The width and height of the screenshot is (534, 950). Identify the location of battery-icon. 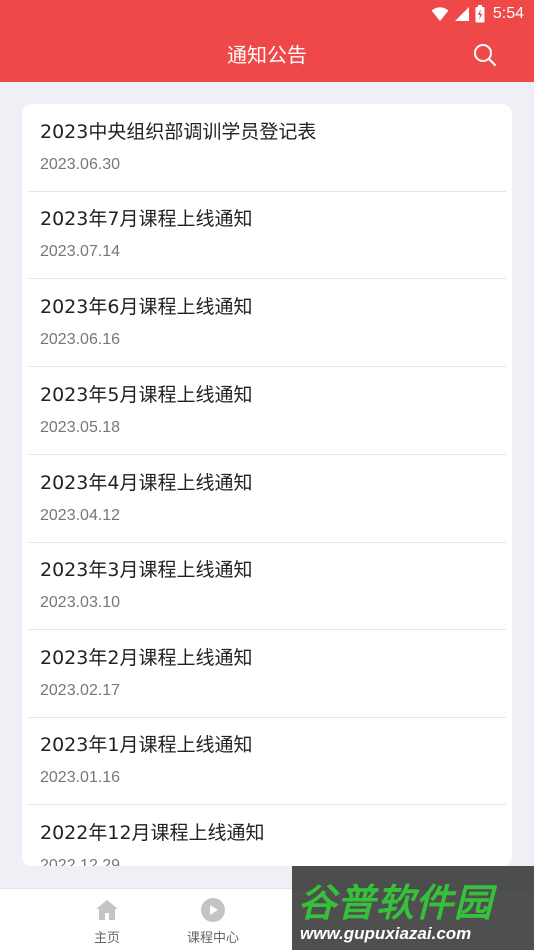
(480, 14).